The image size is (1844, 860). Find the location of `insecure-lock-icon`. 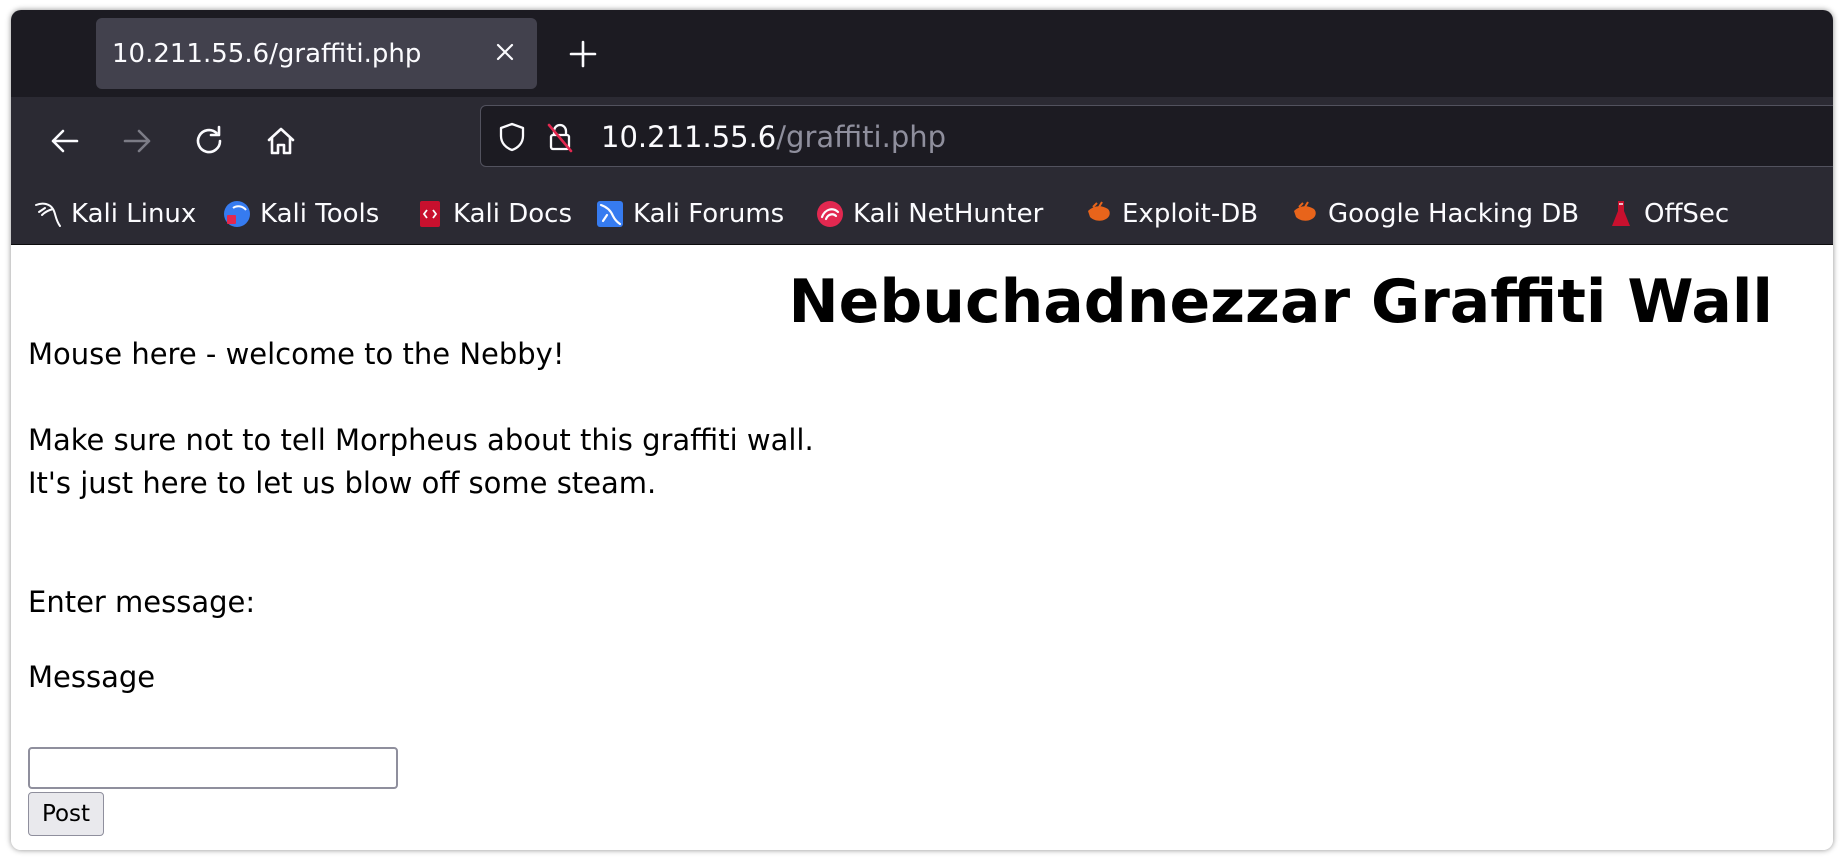

insecure-lock-icon is located at coordinates (560, 137).